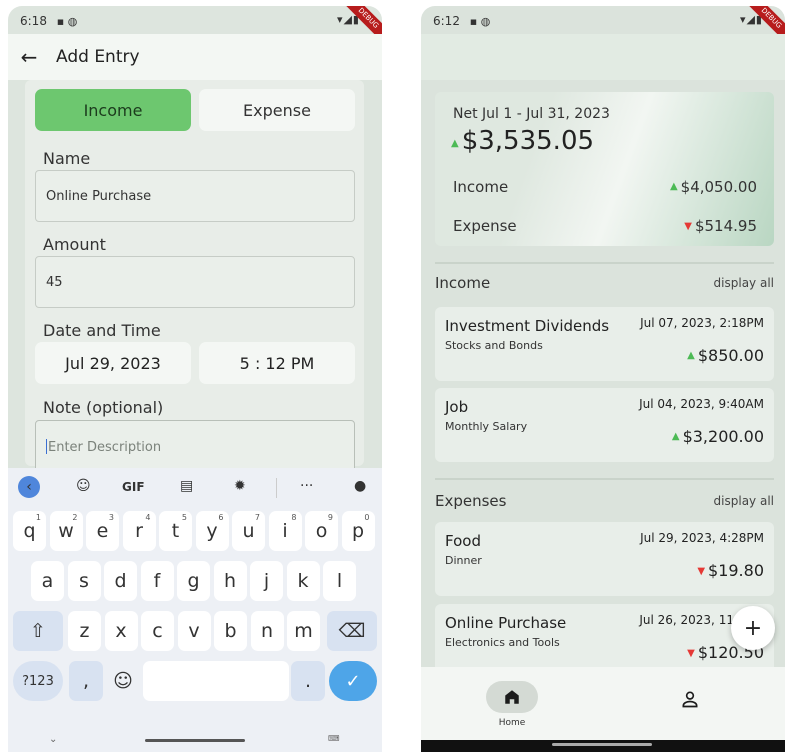 The width and height of the screenshot is (785, 752). I want to click on keyboard-toolbar: ‹ ☺ GIF ▤ ✹ ··· ●, so click(195, 487).